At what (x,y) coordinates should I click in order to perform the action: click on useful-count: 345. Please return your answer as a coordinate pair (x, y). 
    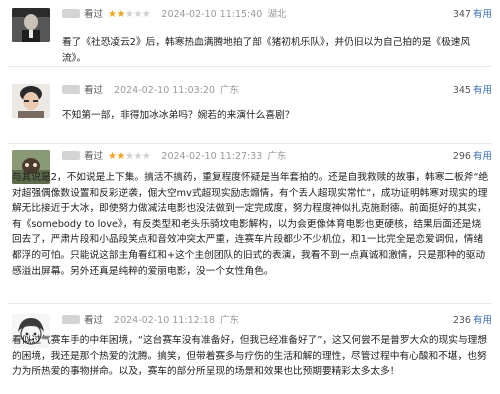
    Looking at the image, I should click on (461, 90).